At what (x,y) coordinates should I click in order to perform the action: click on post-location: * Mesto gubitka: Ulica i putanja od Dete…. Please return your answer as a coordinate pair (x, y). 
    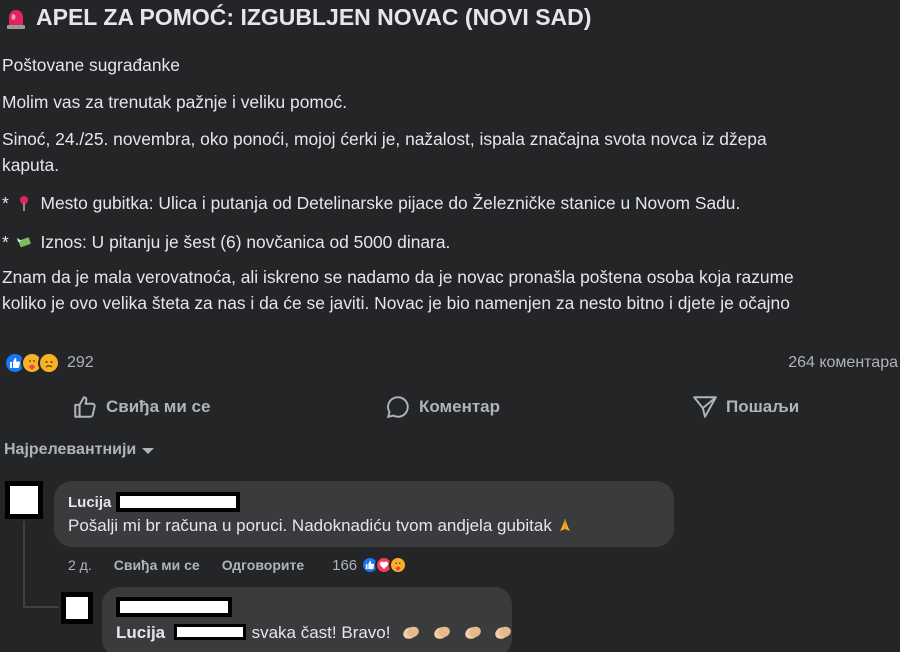
    Looking at the image, I should click on (371, 203).